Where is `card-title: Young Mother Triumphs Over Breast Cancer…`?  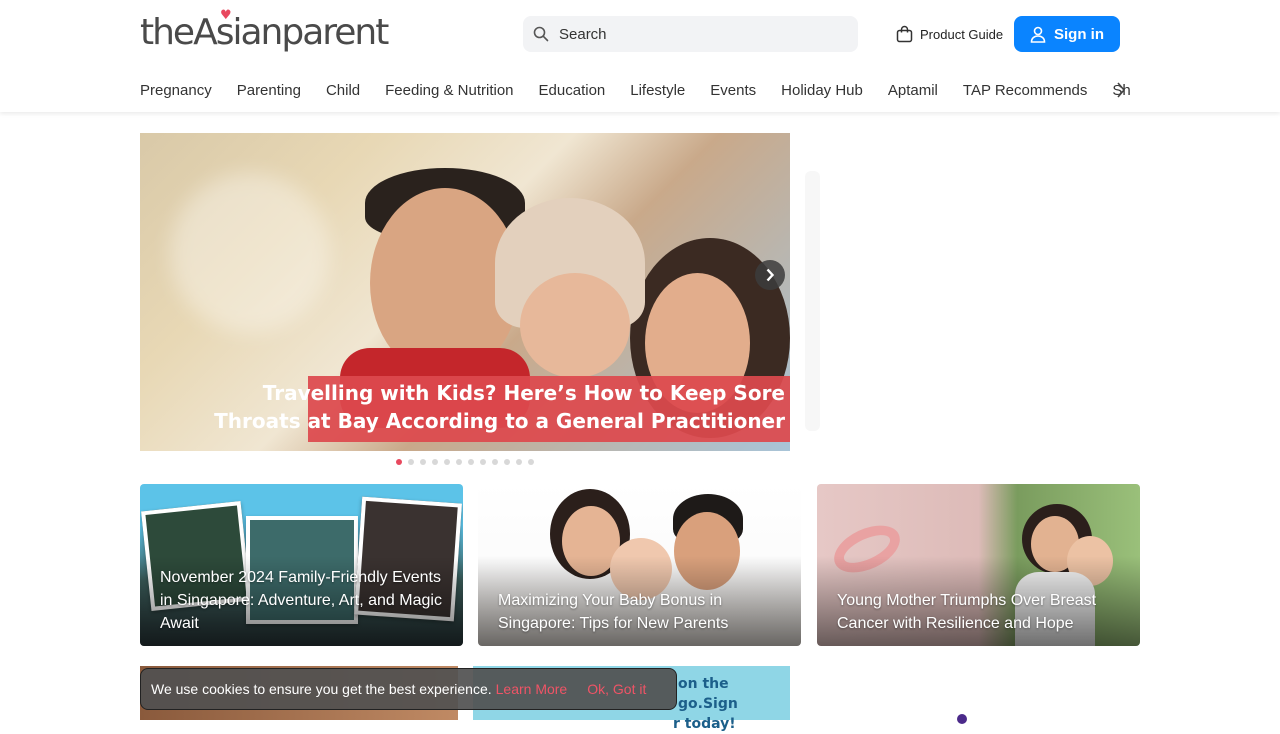
card-title: Young Mother Triumphs Over Breast Cancer… is located at coordinates (967, 612).